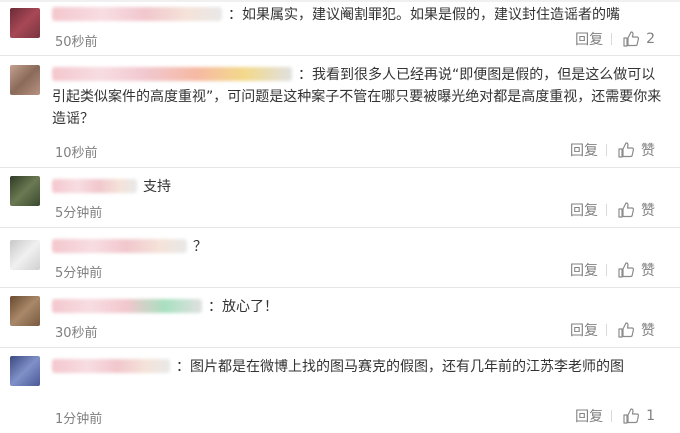 The height and width of the screenshot is (433, 680). I want to click on comment-text: ：图片都是在微博上找的图马赛克的假图，还有几年前的江苏李老师的图, so click(360, 367).